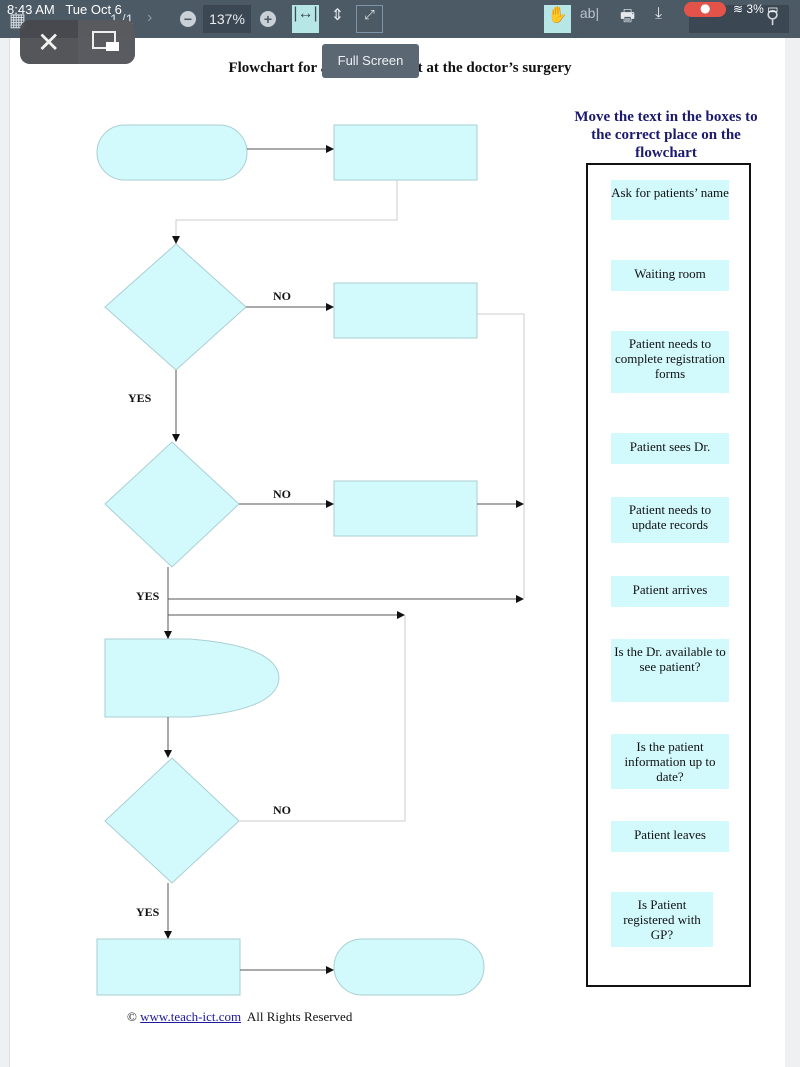  I want to click on answer-card: Patient needs to update records, so click(670, 520).